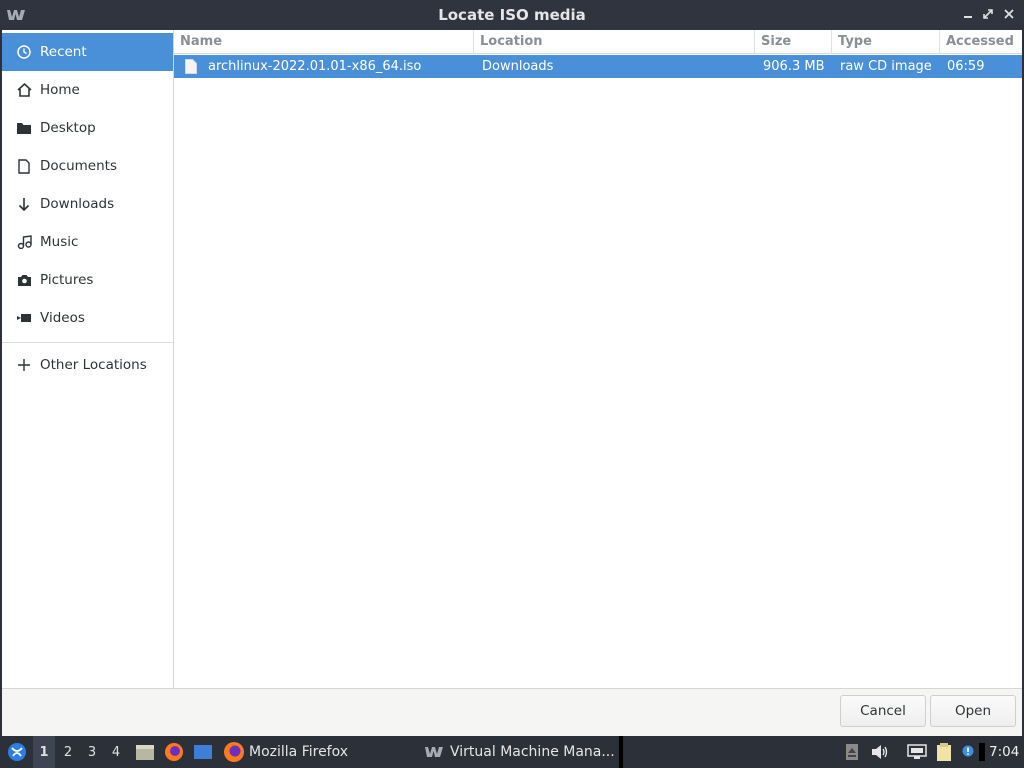 This screenshot has width=1024, height=768. What do you see at coordinates (87, 318) in the screenshot?
I see `sidebar-item-videos: Videos` at bounding box center [87, 318].